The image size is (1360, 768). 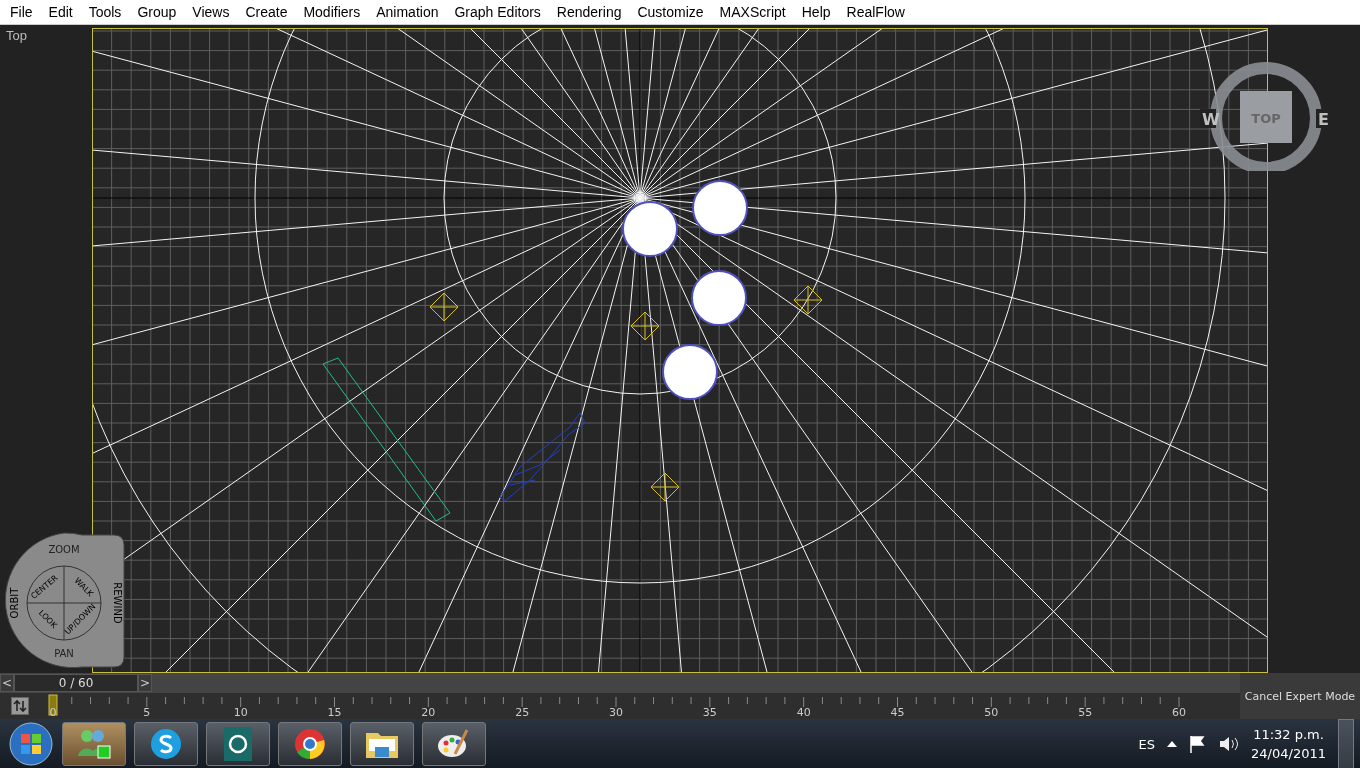 What do you see at coordinates (105, 12) in the screenshot?
I see `menu-item: Tools` at bounding box center [105, 12].